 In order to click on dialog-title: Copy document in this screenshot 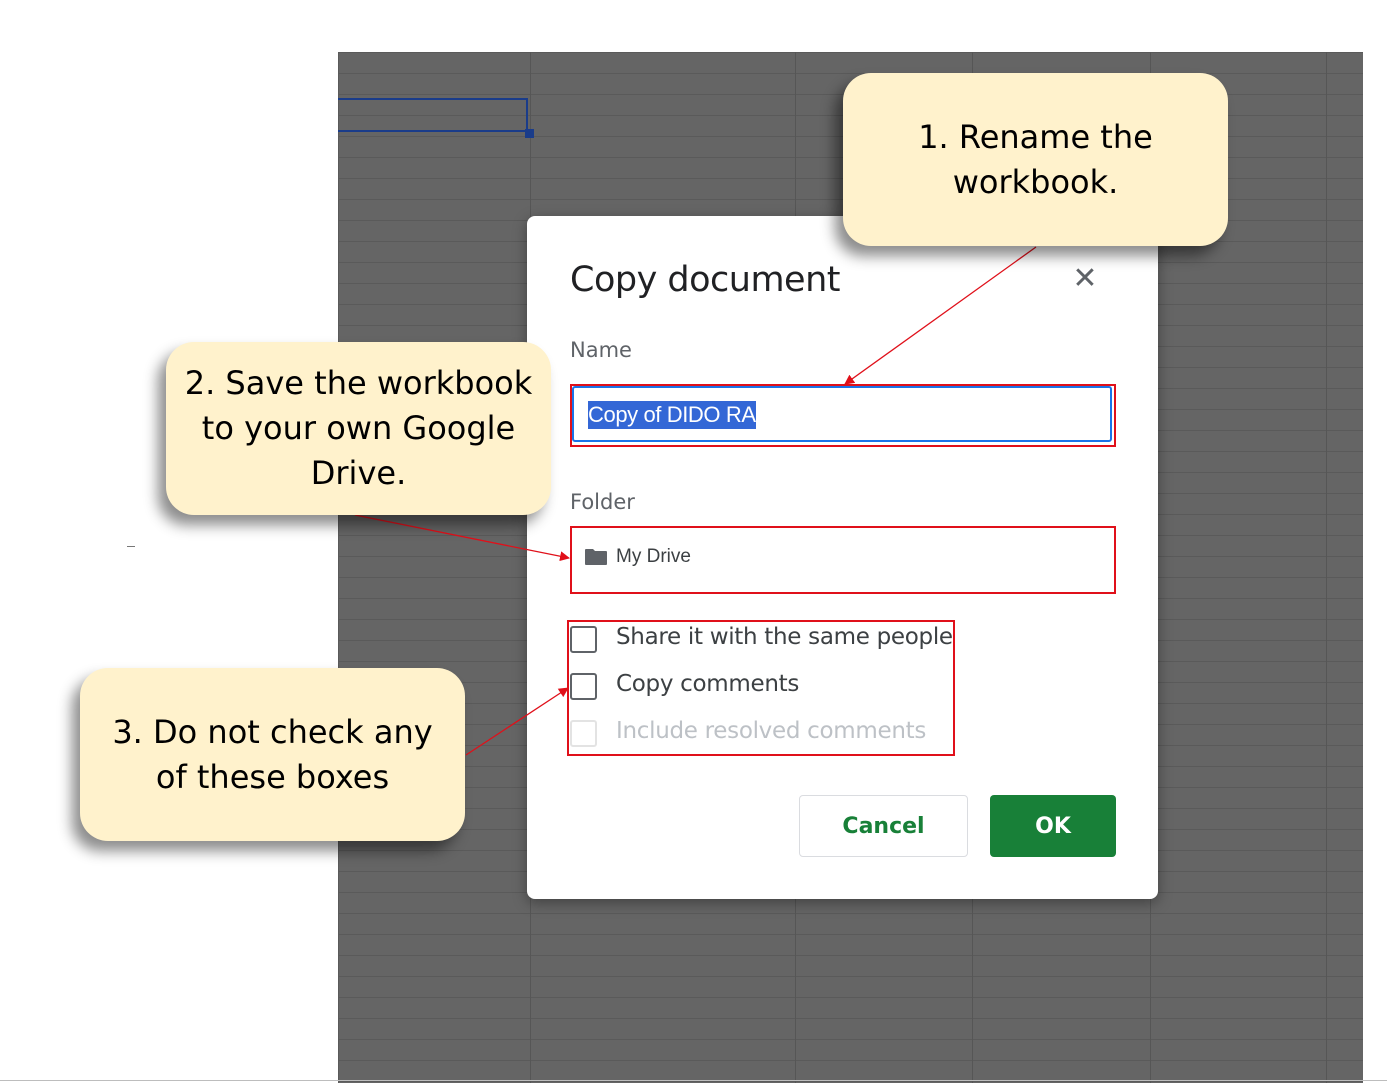, I will do `click(705, 280)`.